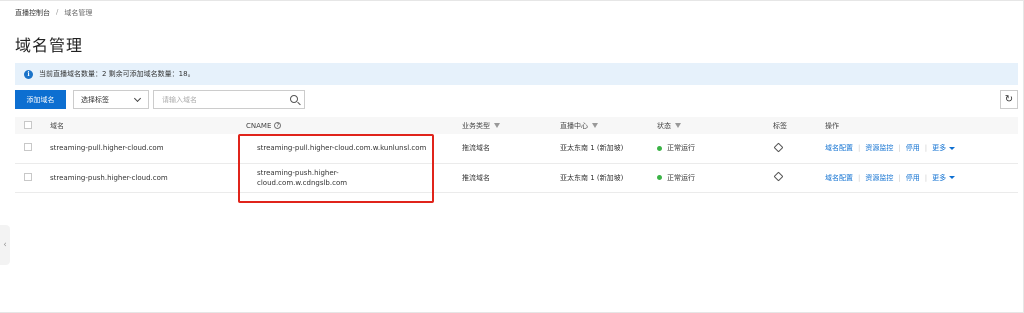 Image resolution: width=1024 pixels, height=313 pixels. Describe the element at coordinates (516, 100) in the screenshot. I see `toolbar: 添加域名 选择标签 请输入域名 ↻` at that location.